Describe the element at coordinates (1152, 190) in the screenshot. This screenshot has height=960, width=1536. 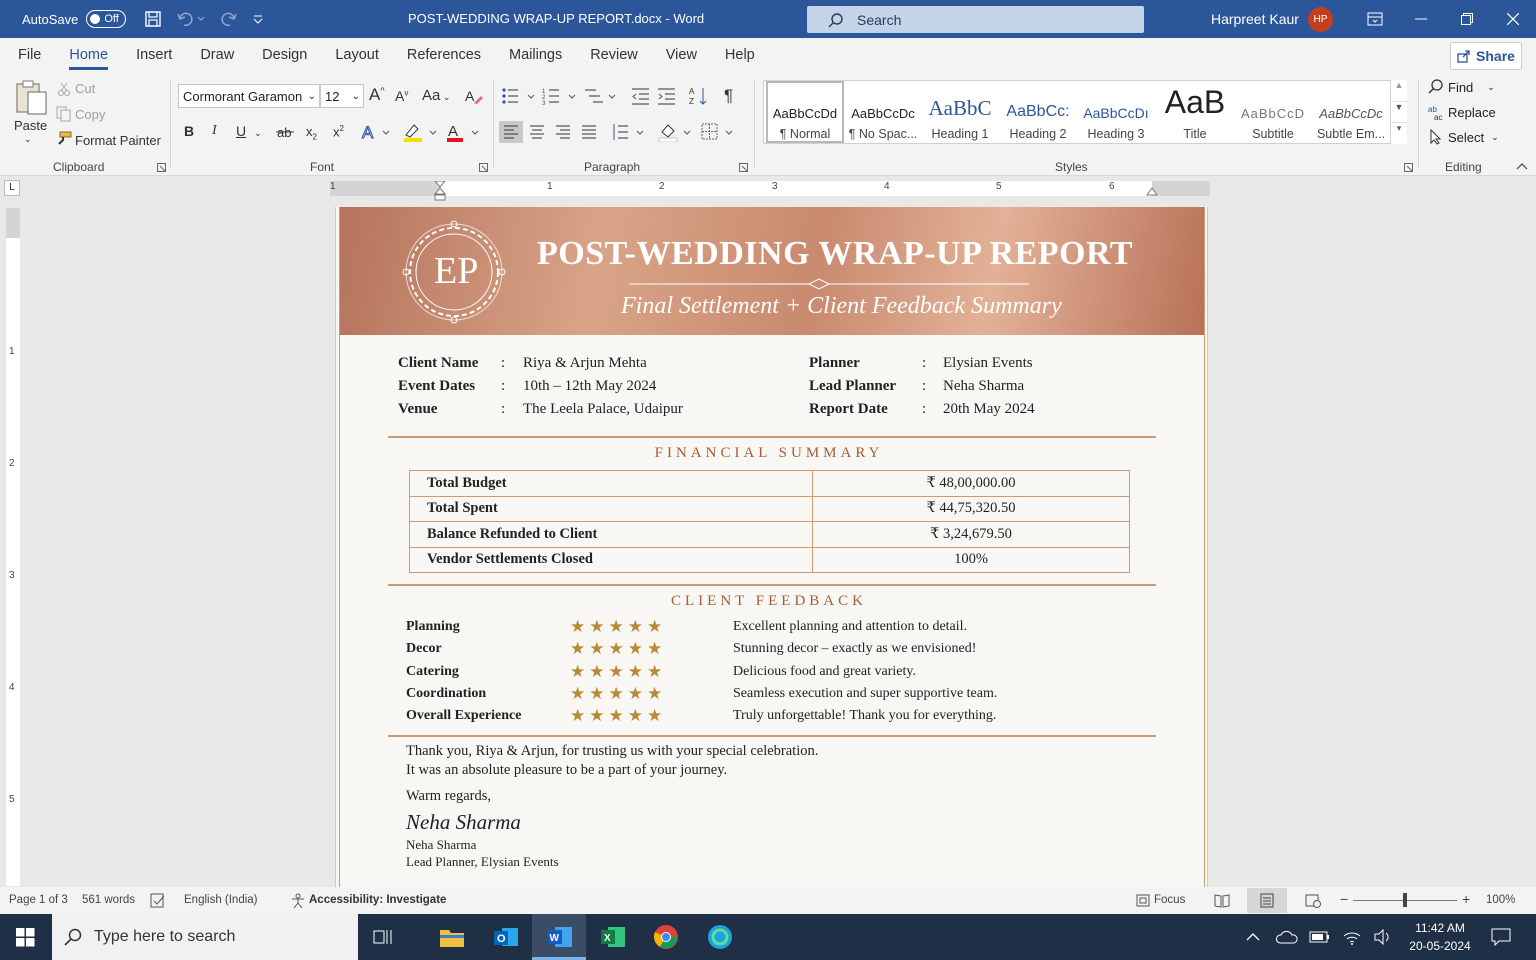
I see `right-indent-marker-icon` at that location.